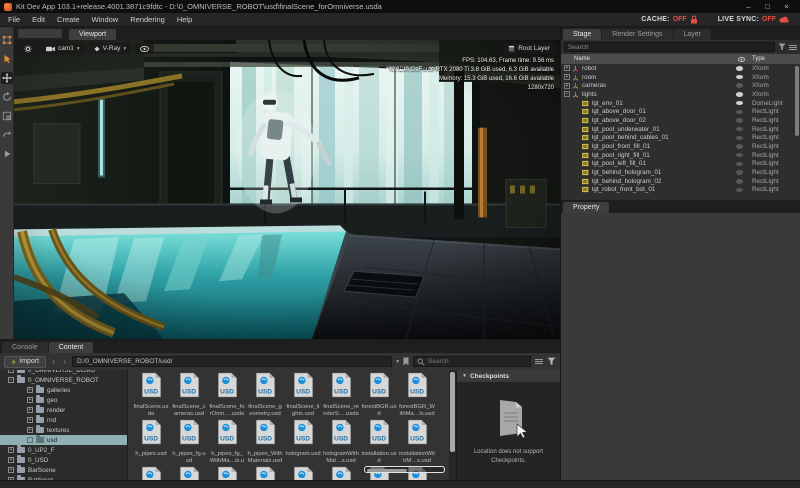 This screenshot has height=488, width=800. What do you see at coordinates (7, 116) in the screenshot?
I see `scale-tool-icon` at bounding box center [7, 116].